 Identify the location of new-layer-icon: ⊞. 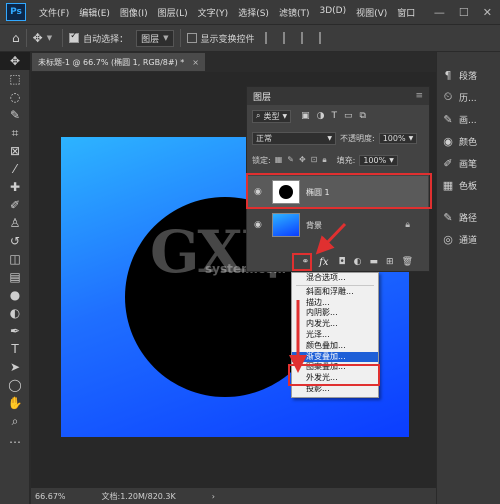
(390, 262).